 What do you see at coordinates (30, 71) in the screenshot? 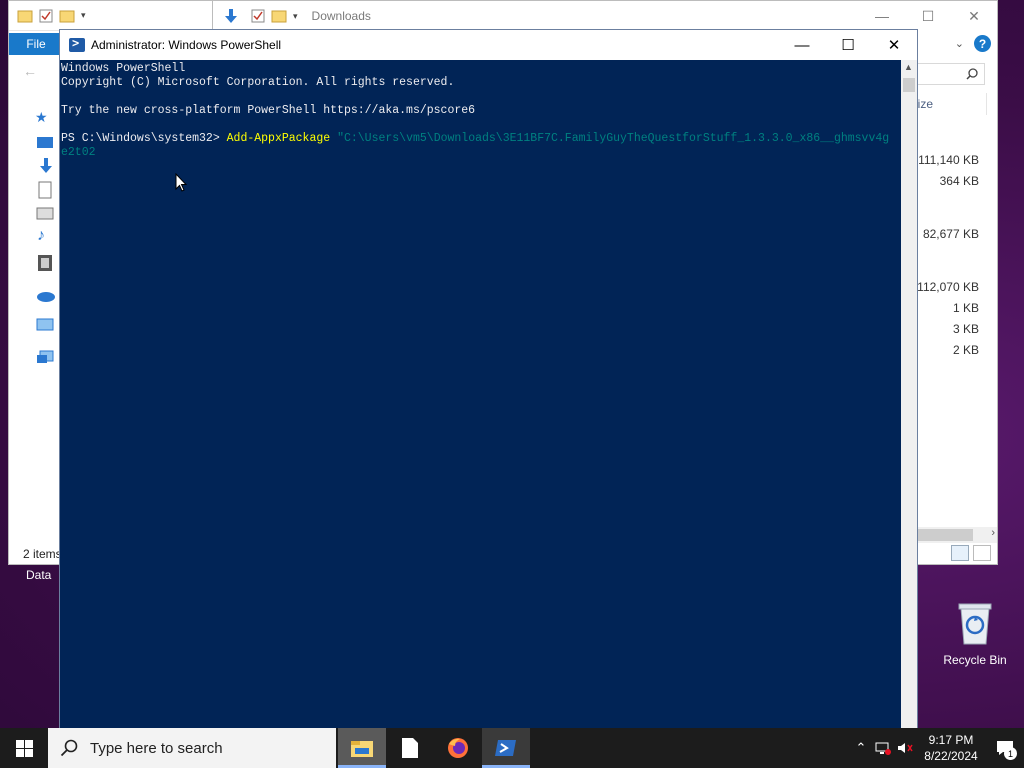
I see `back-arrow-icon: ←` at bounding box center [30, 71].